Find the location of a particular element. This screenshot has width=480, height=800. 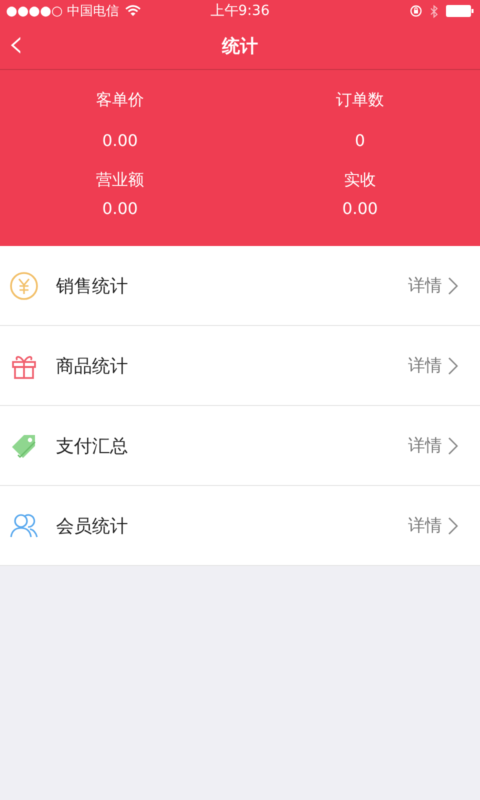

page-title: 统计 is located at coordinates (240, 46).